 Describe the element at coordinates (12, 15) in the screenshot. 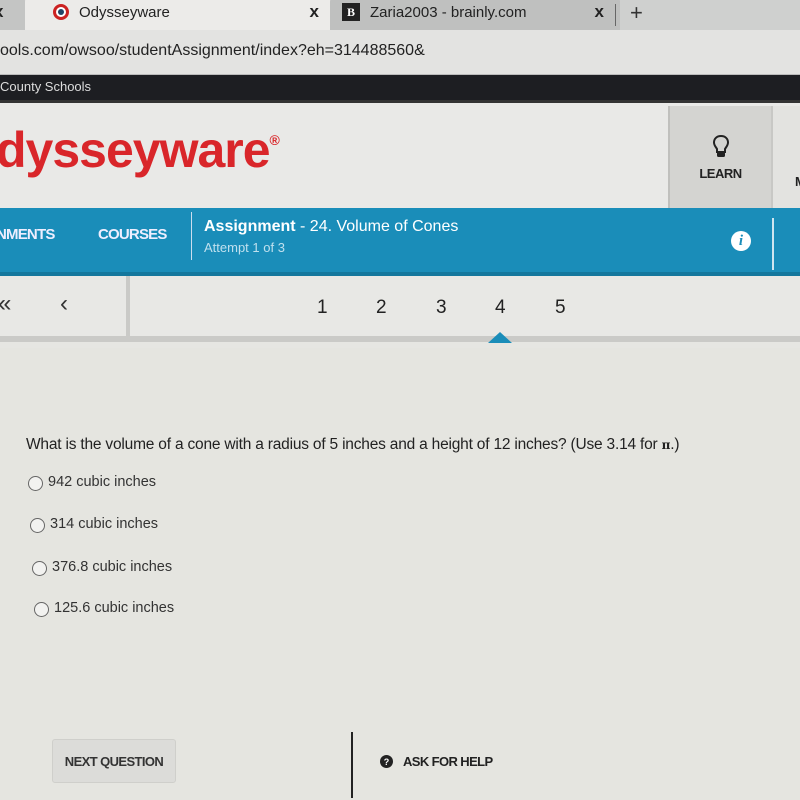

I see `browser-tab-previous: x` at that location.